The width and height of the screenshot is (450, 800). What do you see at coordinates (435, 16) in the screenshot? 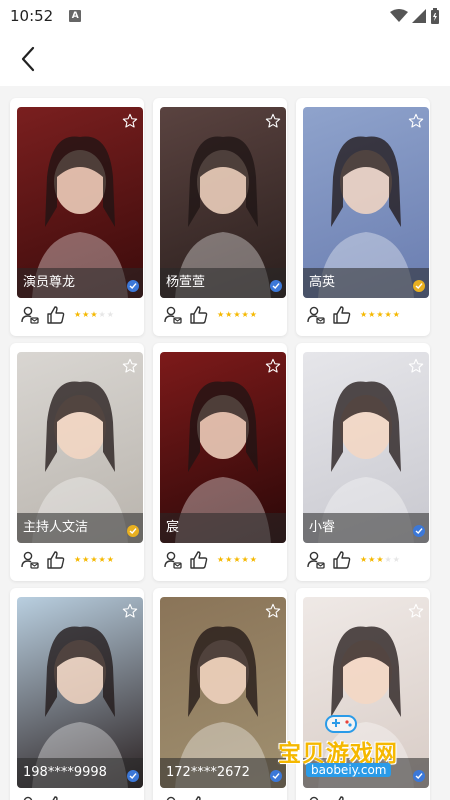
I see `battery-icon` at bounding box center [435, 16].